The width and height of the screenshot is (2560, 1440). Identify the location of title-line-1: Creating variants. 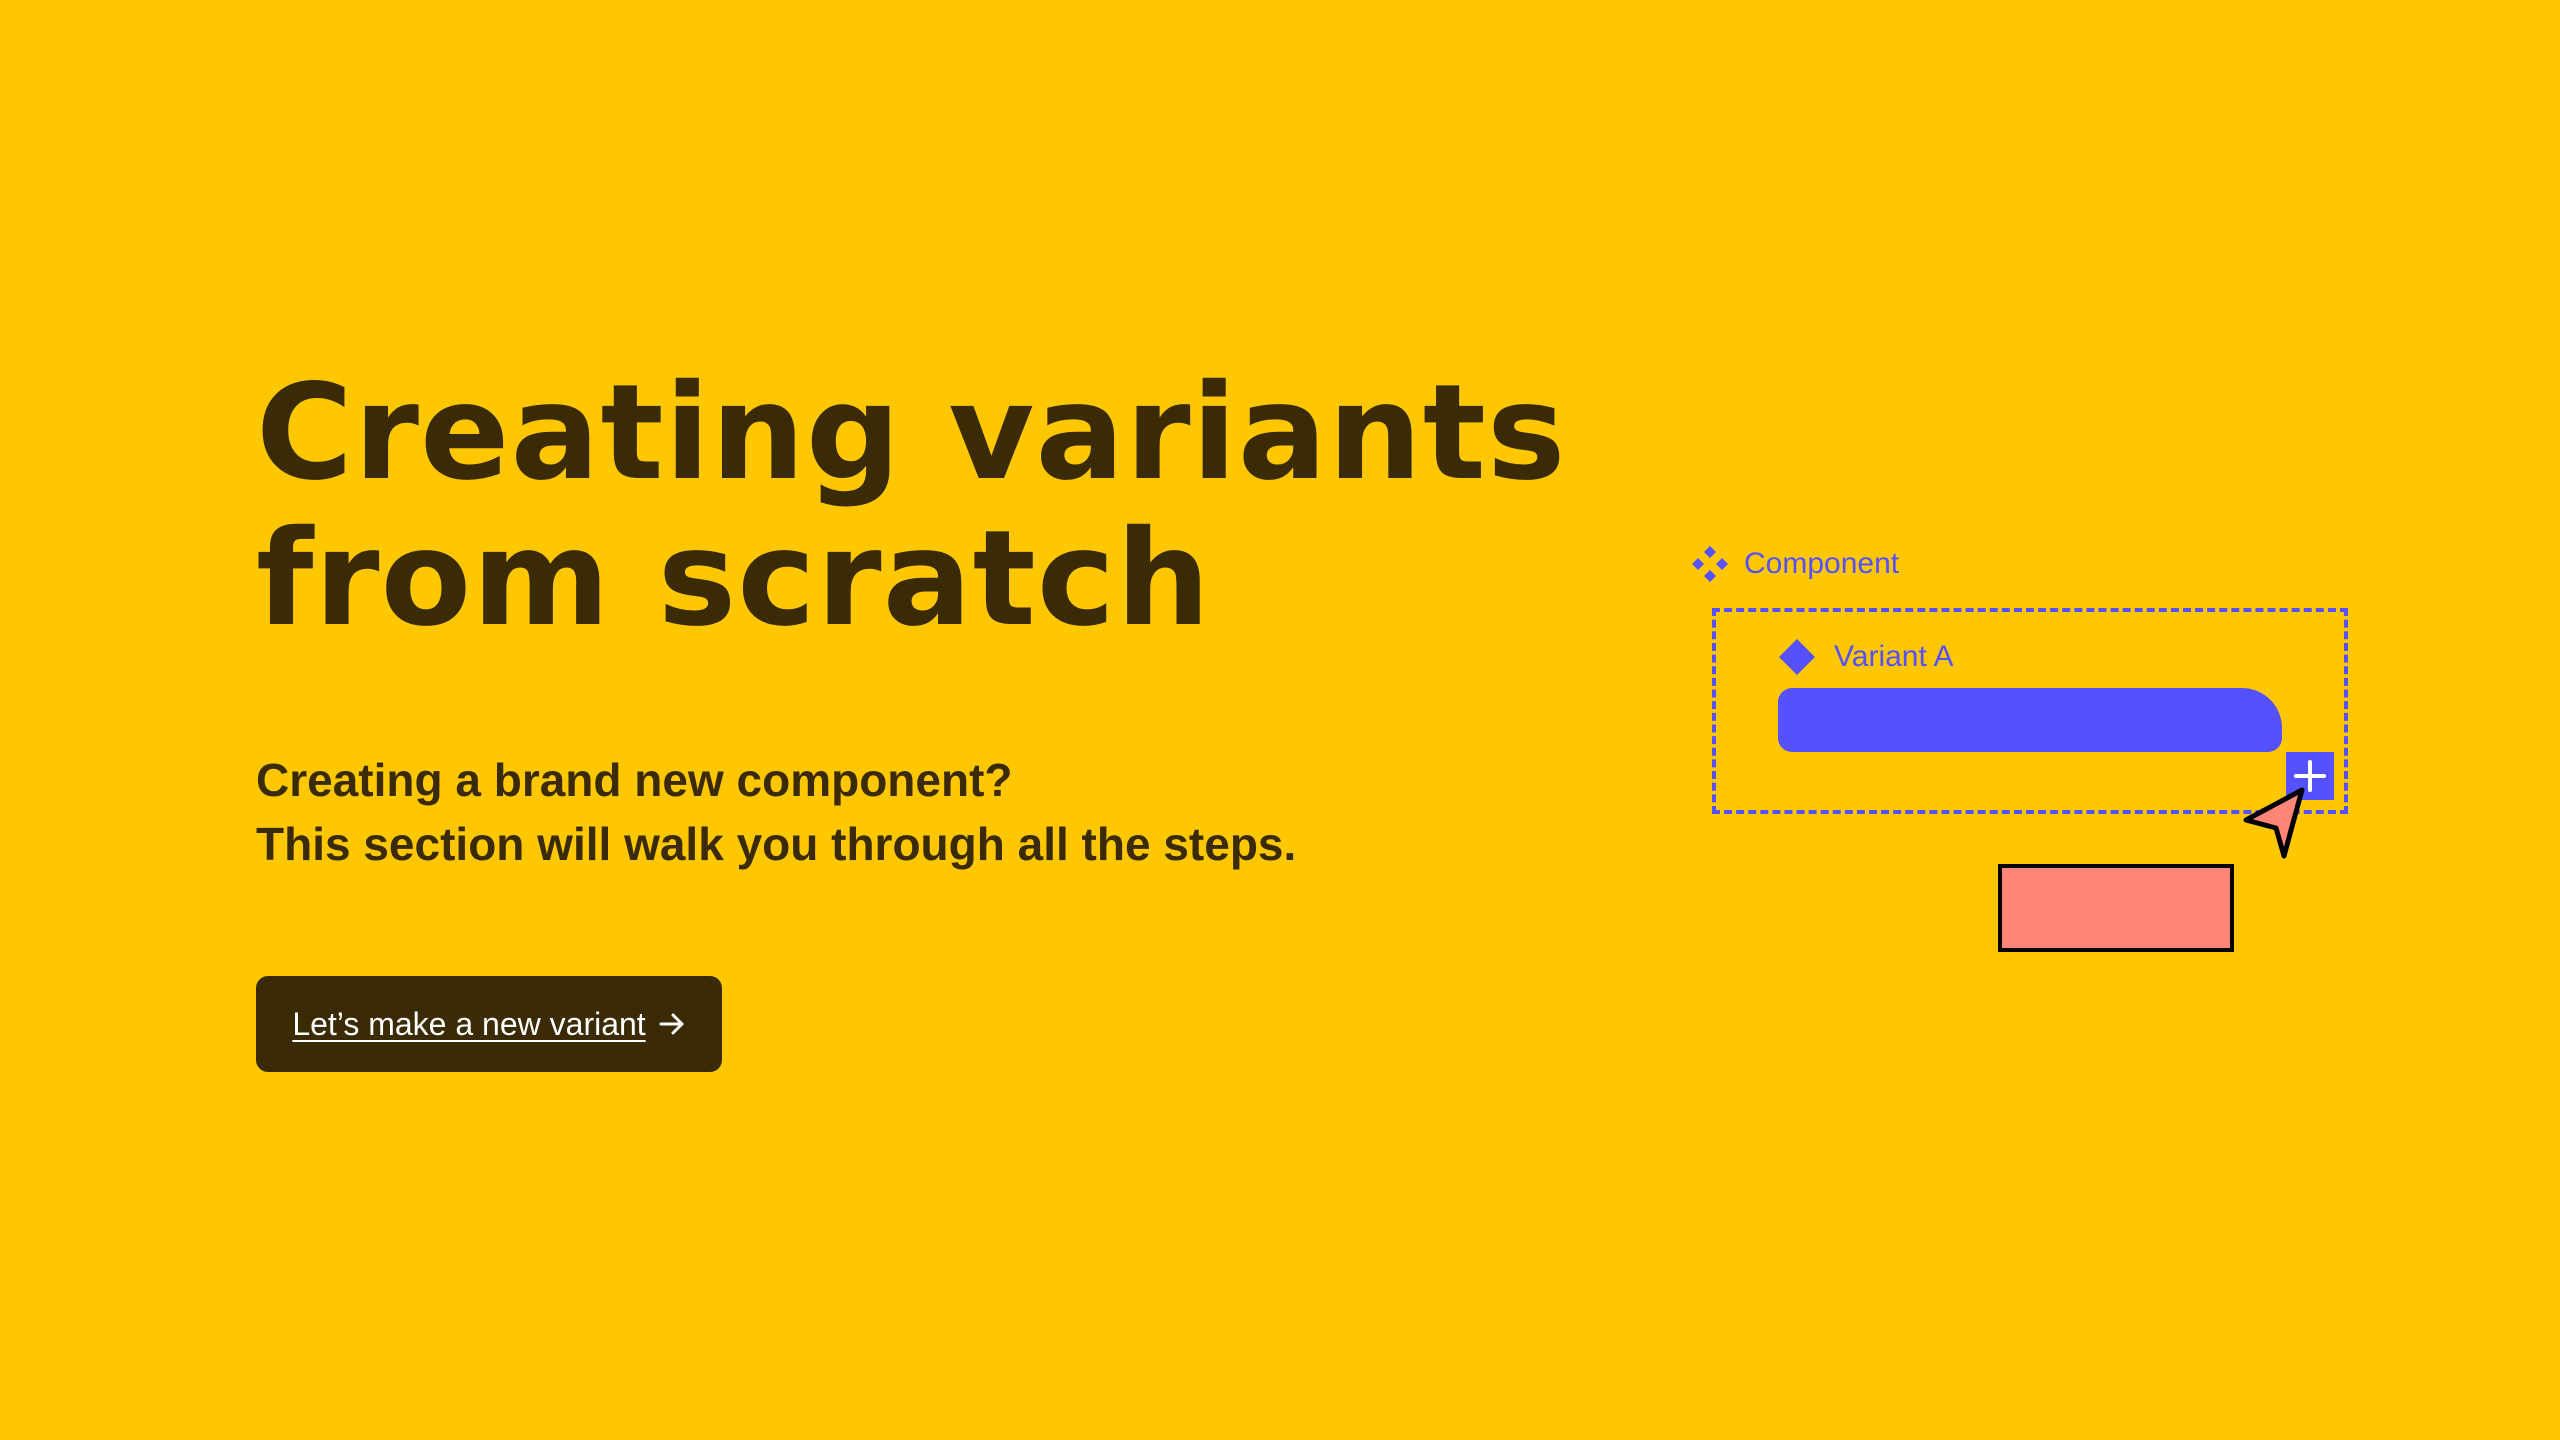
(911, 433).